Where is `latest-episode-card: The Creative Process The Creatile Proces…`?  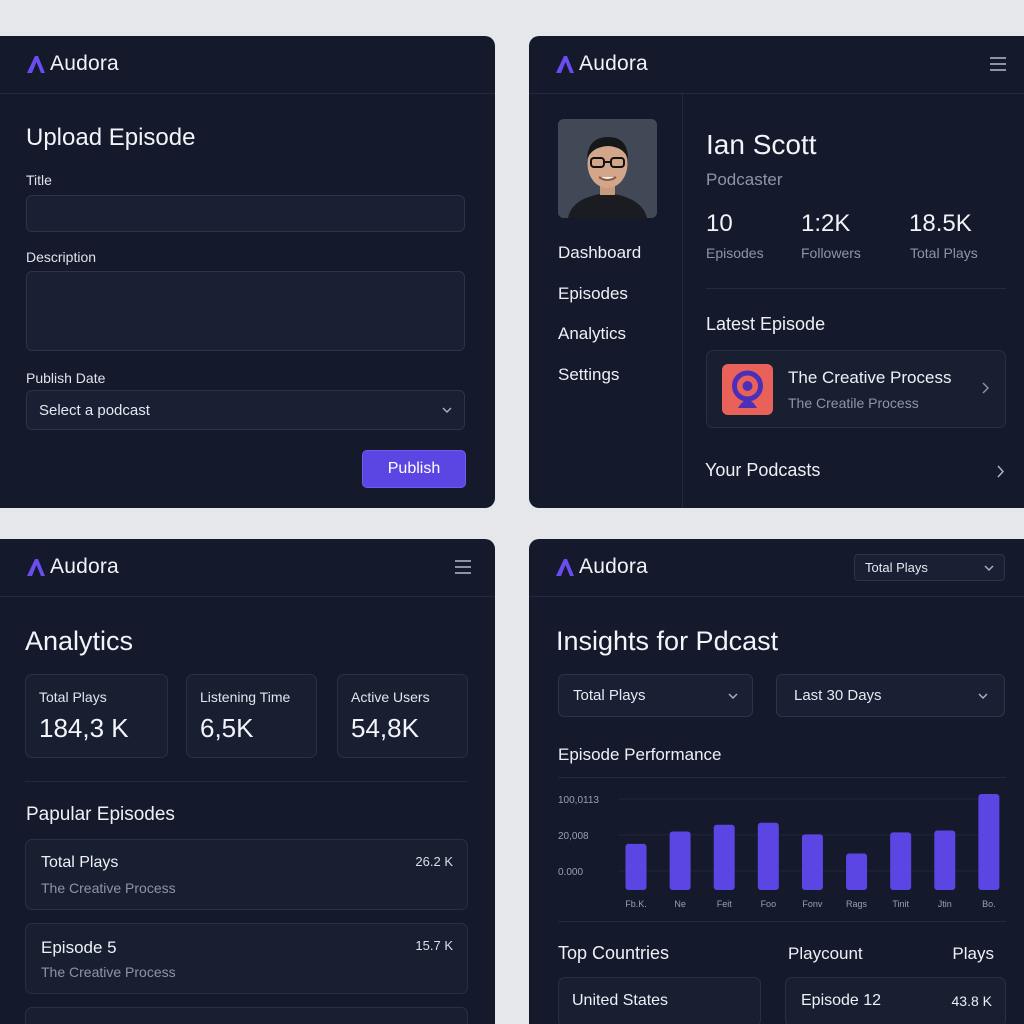 latest-episode-card: The Creative Process The Creatile Proces… is located at coordinates (856, 389).